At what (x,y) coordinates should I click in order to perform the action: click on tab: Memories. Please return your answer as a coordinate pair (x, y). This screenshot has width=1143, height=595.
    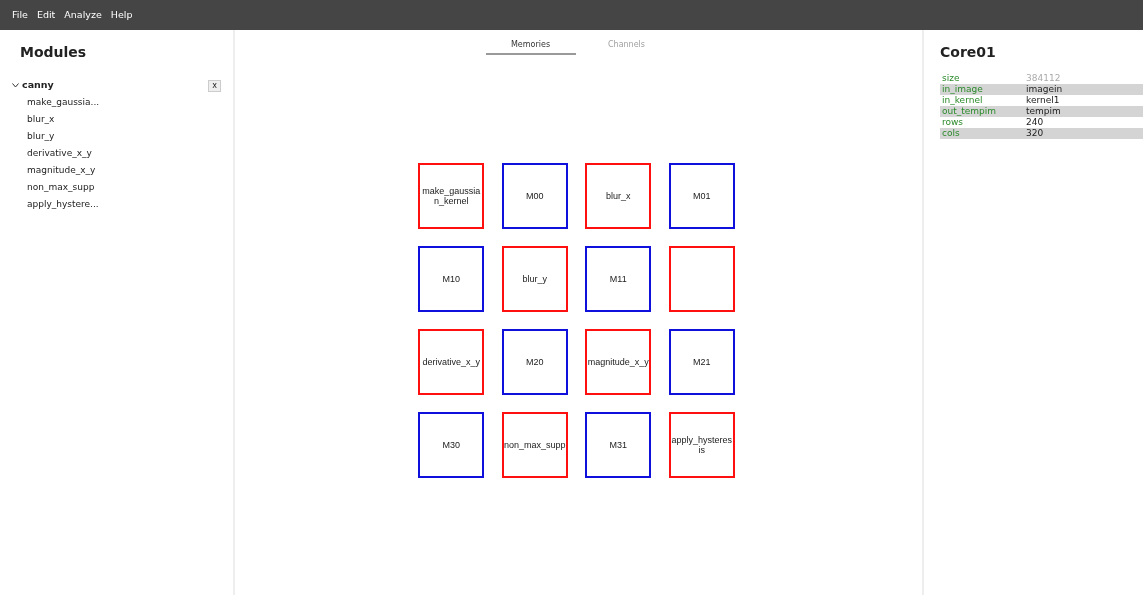
    Looking at the image, I should click on (530, 46).